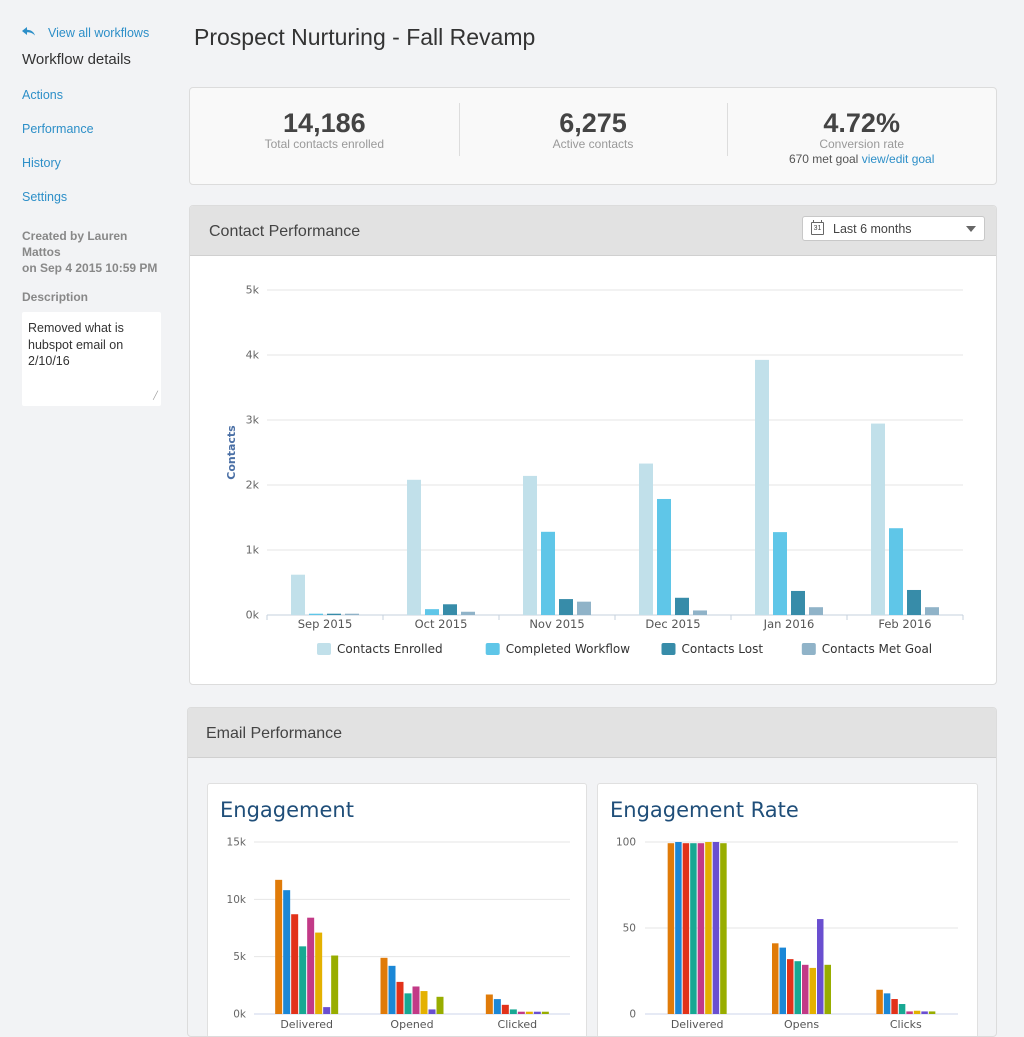  I want to click on x-tick-label: Clicked, so click(518, 1024).